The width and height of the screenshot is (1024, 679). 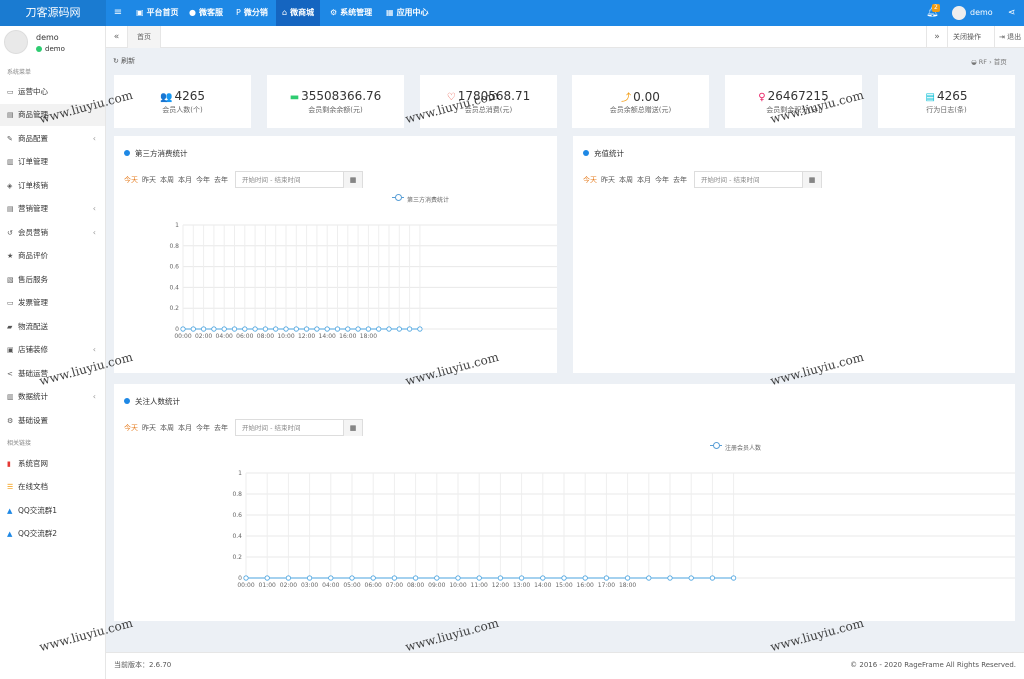 I want to click on stat-number: 0.00, so click(x=646, y=97).